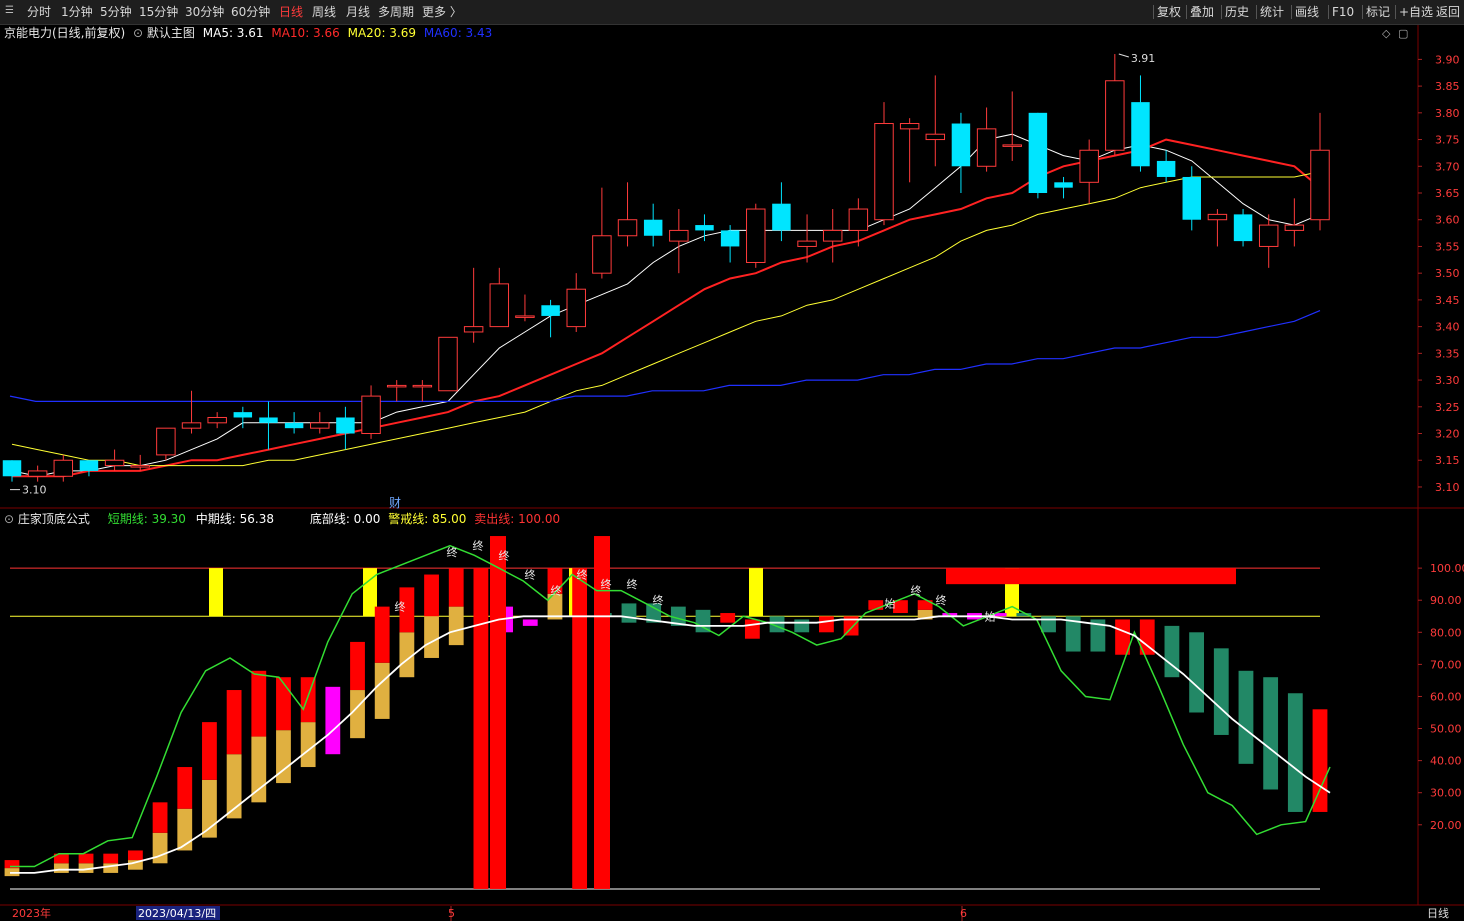  What do you see at coordinates (171, 33) in the screenshot?
I see `template-label: 默认主图` at bounding box center [171, 33].